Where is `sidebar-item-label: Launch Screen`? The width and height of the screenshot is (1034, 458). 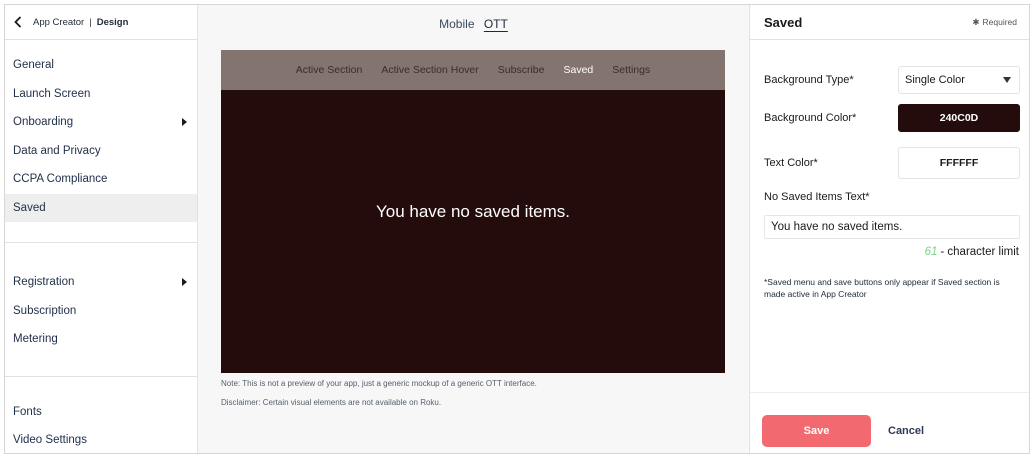
sidebar-item-label: Launch Screen is located at coordinates (52, 93).